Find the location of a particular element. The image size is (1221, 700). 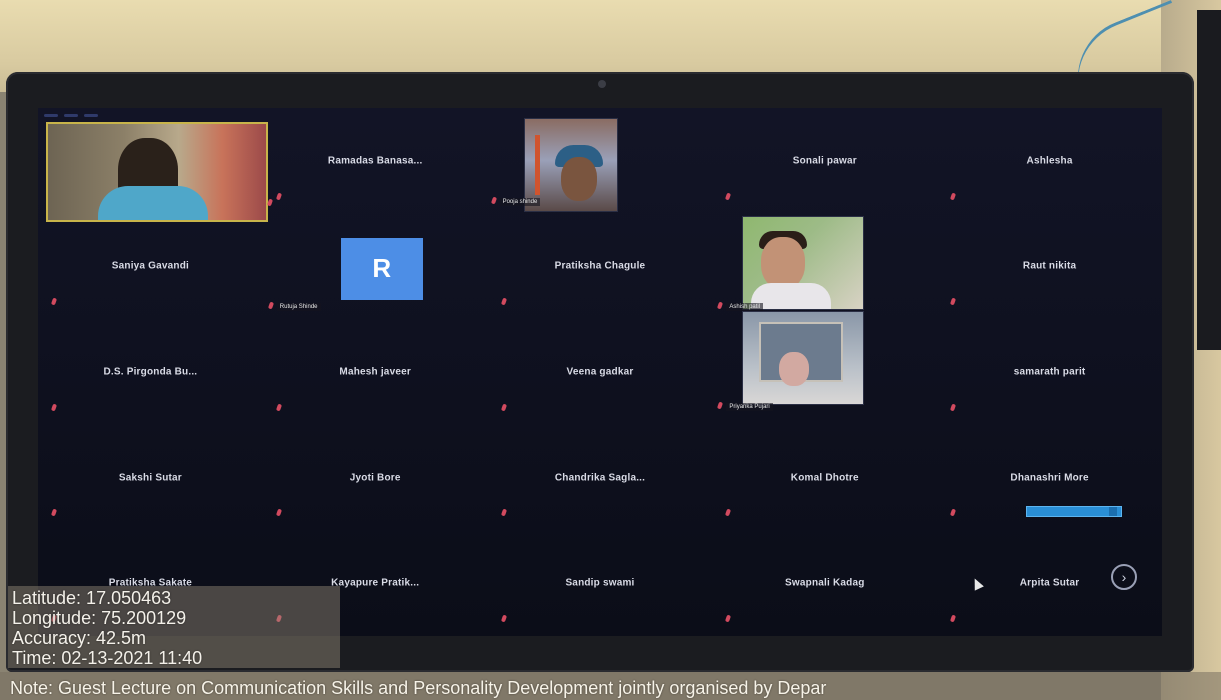

participant-name: Ashlesha is located at coordinates (1049, 161).